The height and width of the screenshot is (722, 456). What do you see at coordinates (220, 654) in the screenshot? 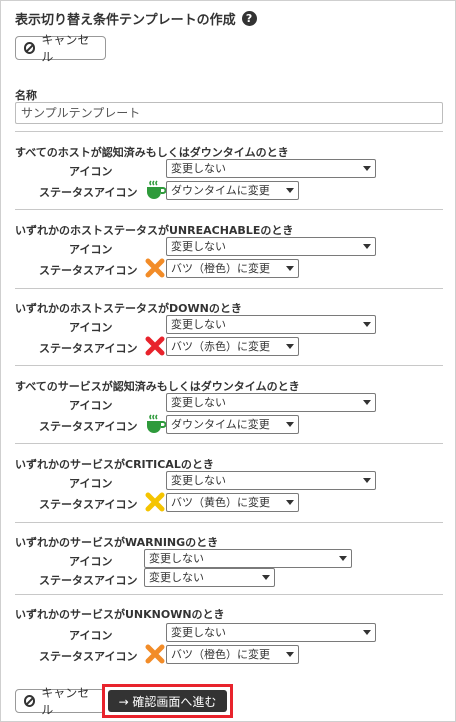
I see `status-select-7-value: バツ（橙色）に変更` at bounding box center [220, 654].